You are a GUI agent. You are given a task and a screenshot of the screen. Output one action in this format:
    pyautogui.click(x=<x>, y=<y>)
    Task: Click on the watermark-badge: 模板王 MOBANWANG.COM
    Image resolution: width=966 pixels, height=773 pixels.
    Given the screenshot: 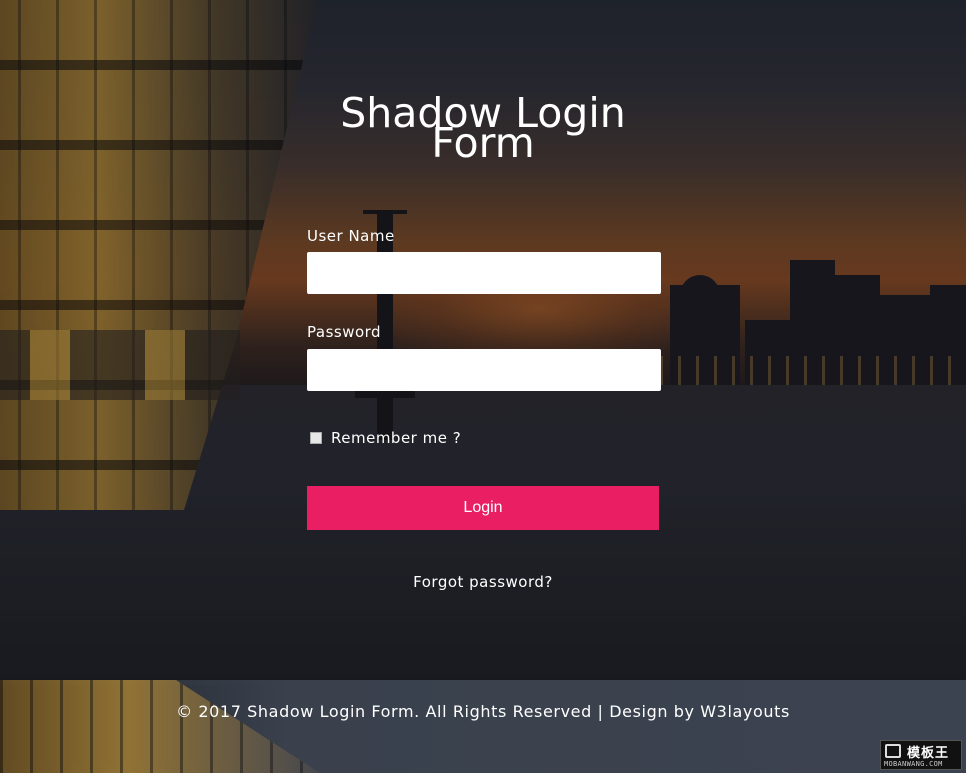 What is the action you would take?
    pyautogui.click(x=921, y=755)
    